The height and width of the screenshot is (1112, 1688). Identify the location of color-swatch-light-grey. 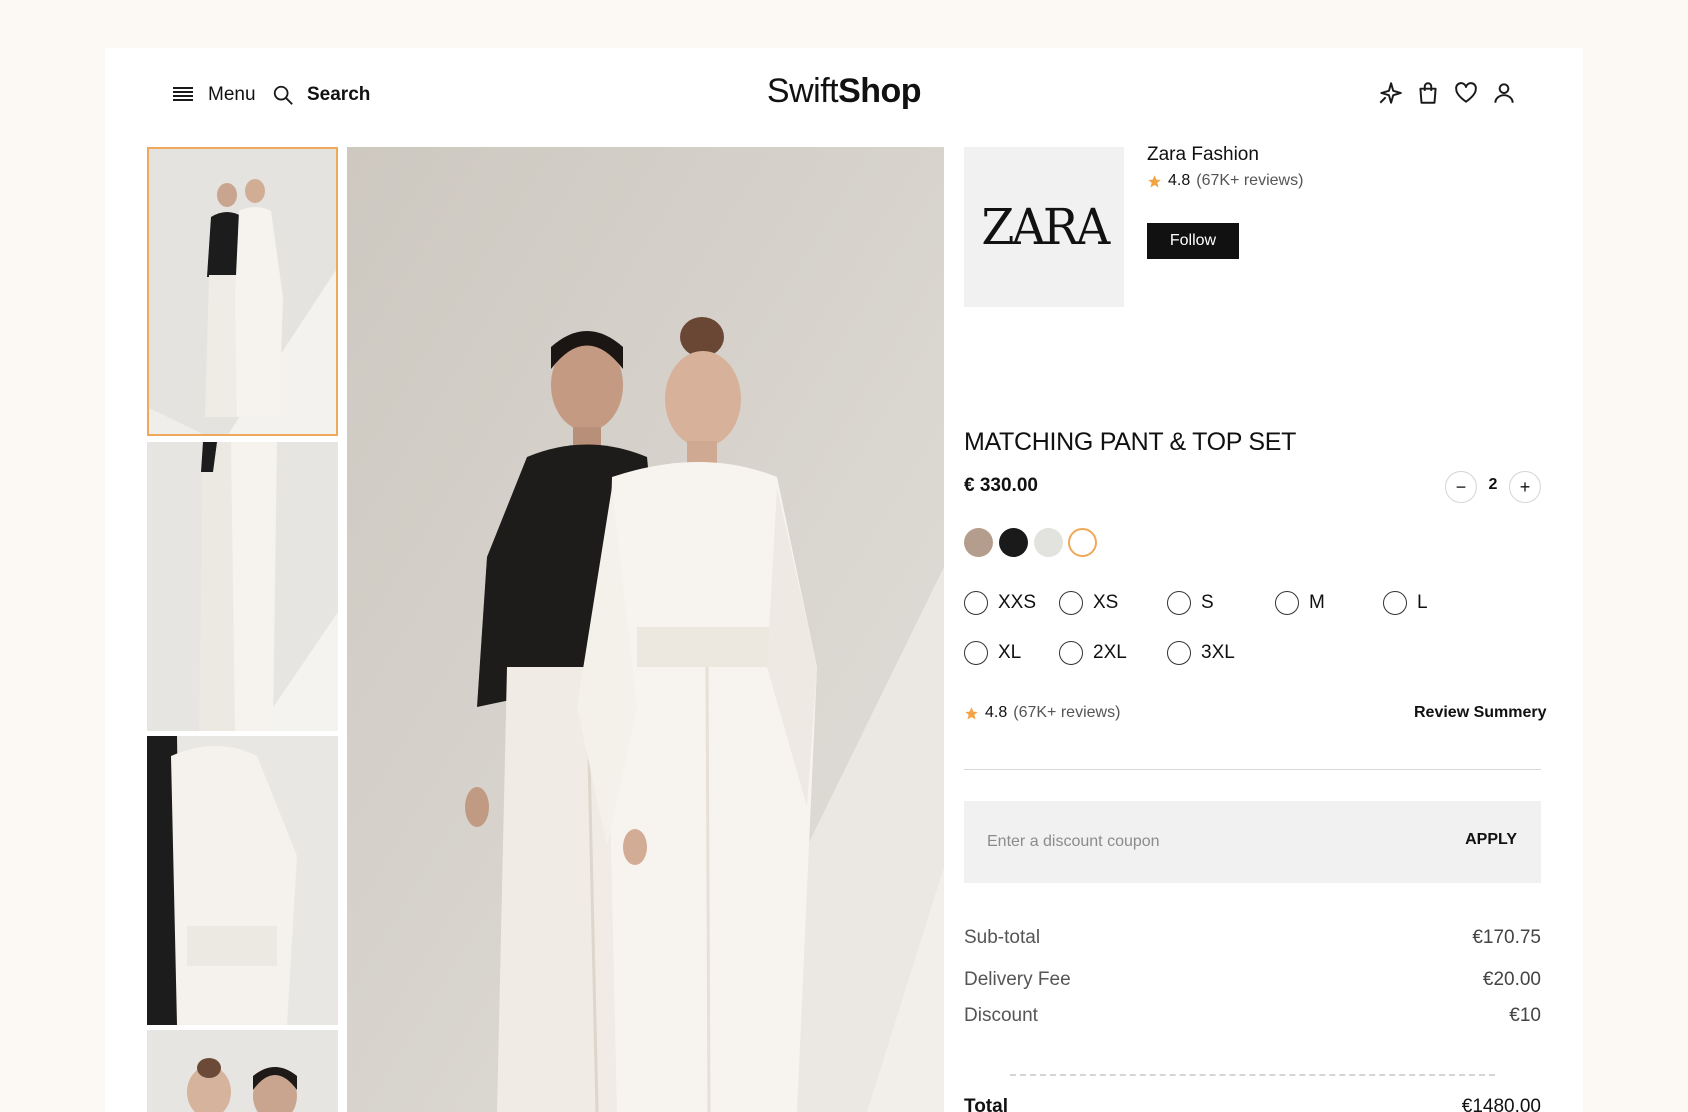
(1048, 542).